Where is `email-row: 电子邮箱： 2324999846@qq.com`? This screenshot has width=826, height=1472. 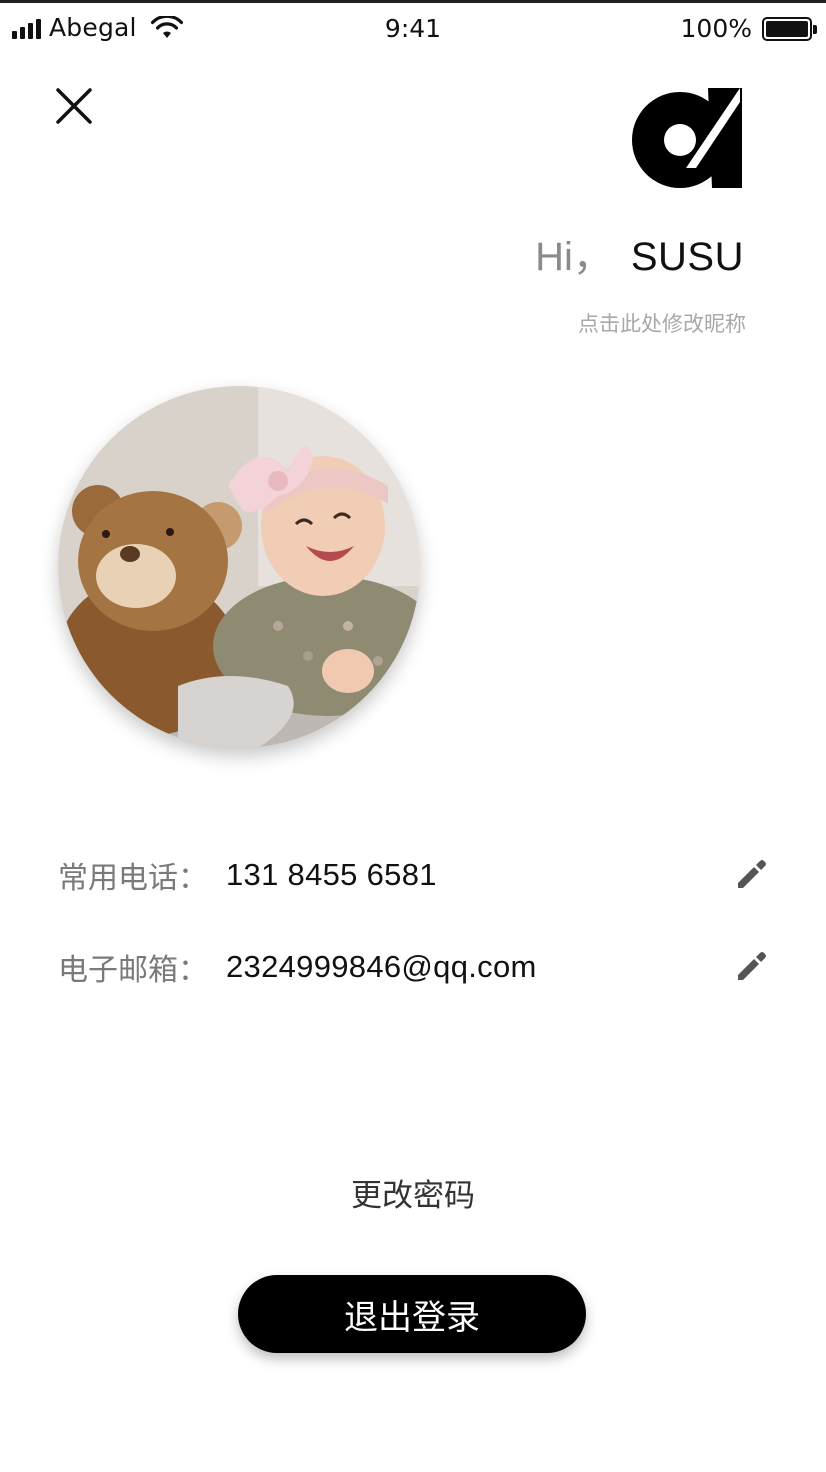 email-row: 电子邮箱： 2324999846@qq.com is located at coordinates (414, 967).